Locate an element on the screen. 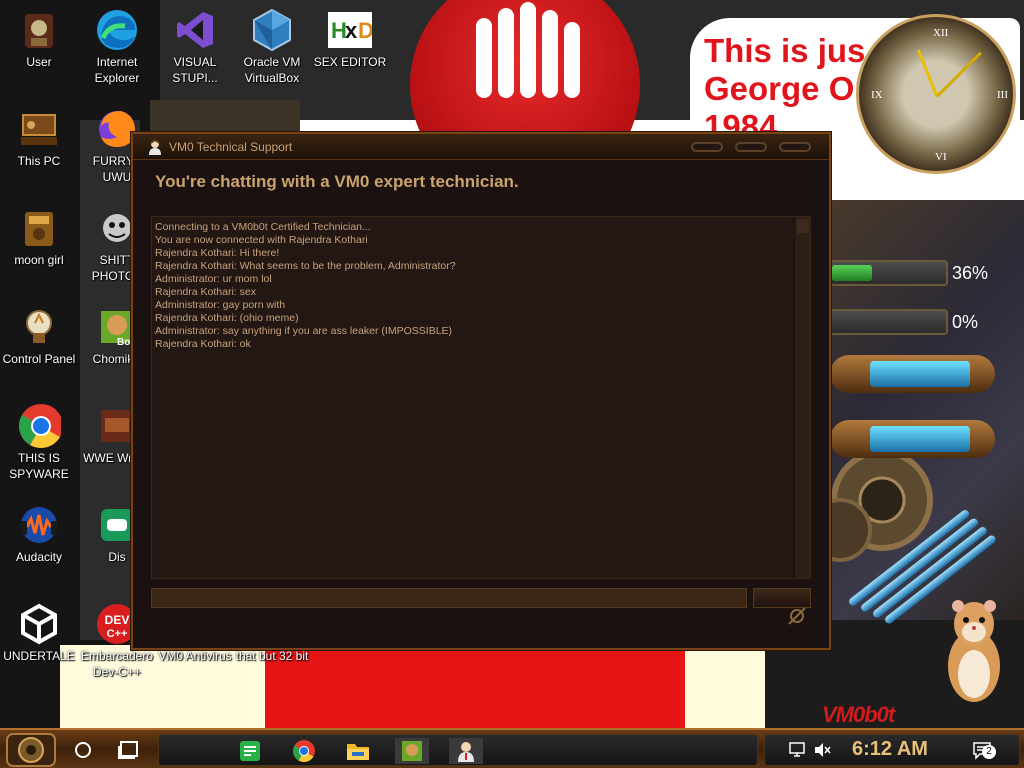  desktop-icon-label: Internet Explorer is located at coordinates (117, 70).